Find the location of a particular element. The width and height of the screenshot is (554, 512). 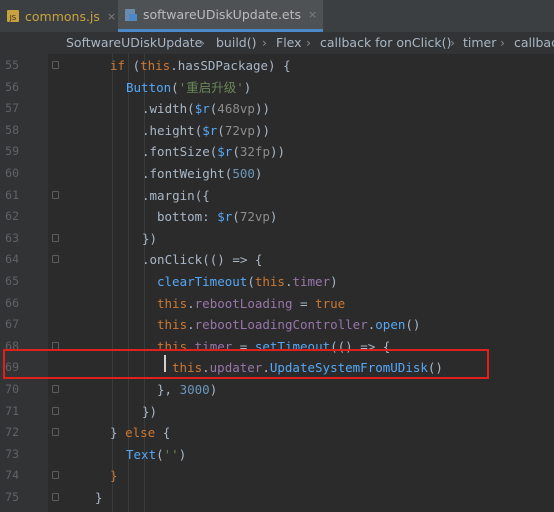

code-token: () is located at coordinates (413, 325).